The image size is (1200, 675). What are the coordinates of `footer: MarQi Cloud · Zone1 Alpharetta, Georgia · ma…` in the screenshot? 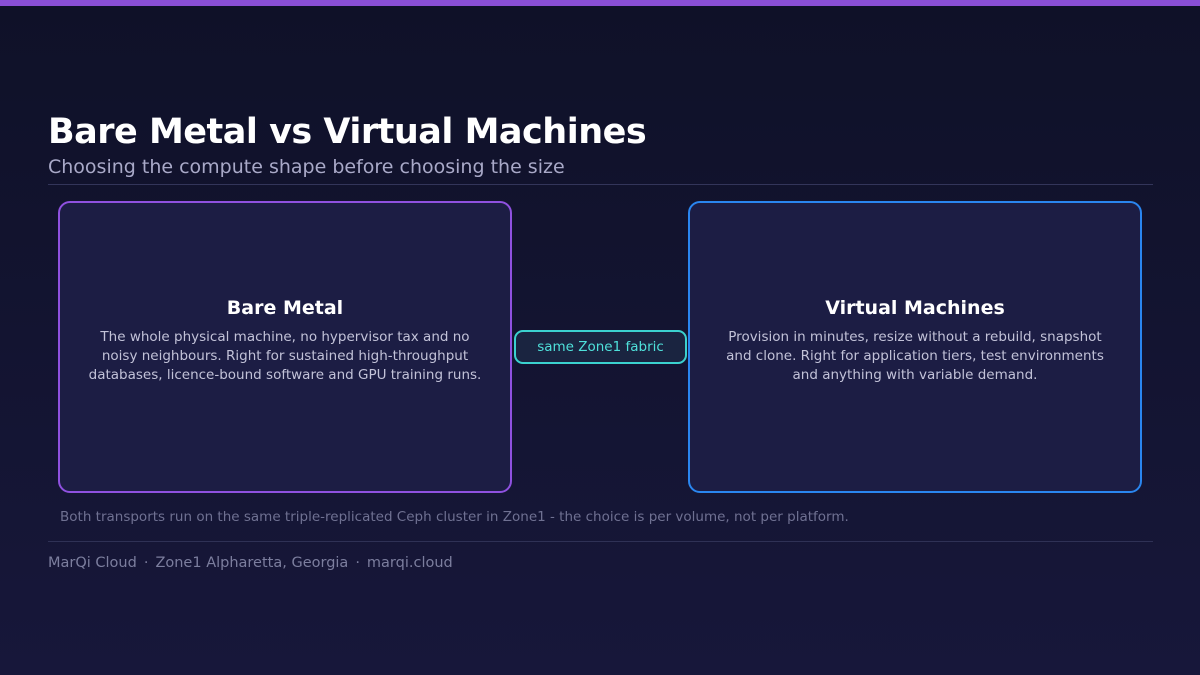 It's located at (250, 563).